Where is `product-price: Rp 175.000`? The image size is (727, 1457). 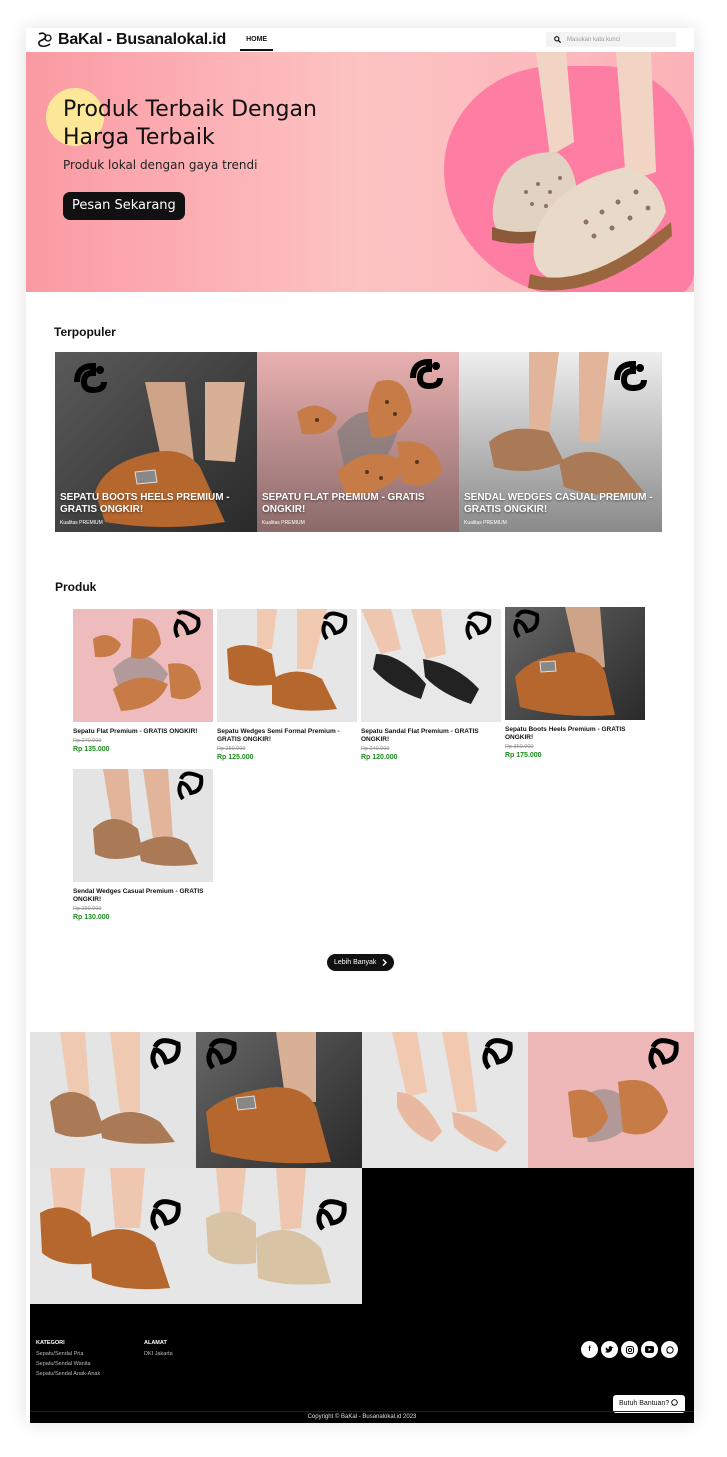
product-price: Rp 175.000 is located at coordinates (523, 755).